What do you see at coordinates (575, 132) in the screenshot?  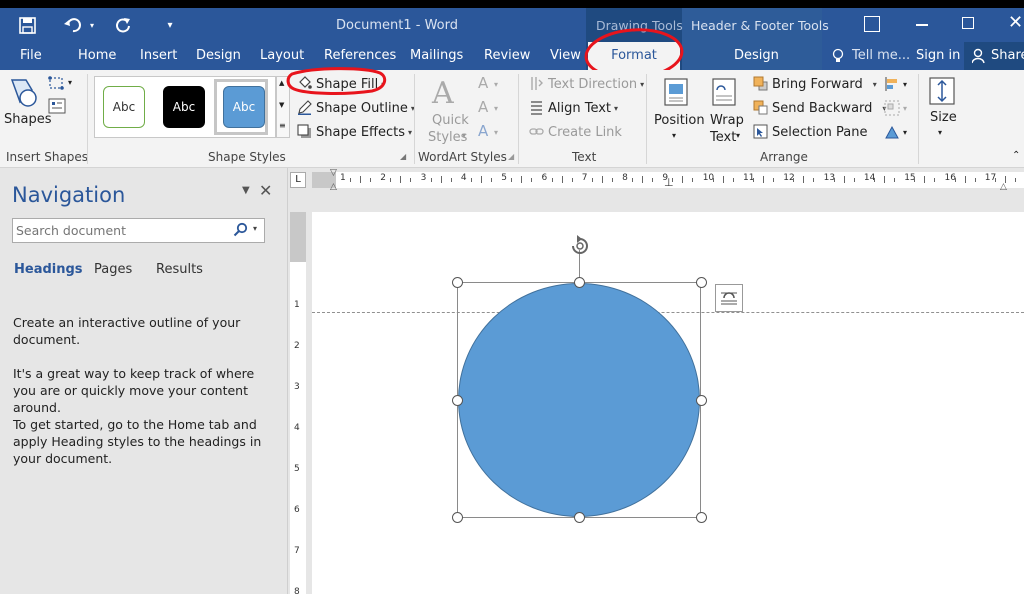 I see `create-link-button: Create Link` at bounding box center [575, 132].